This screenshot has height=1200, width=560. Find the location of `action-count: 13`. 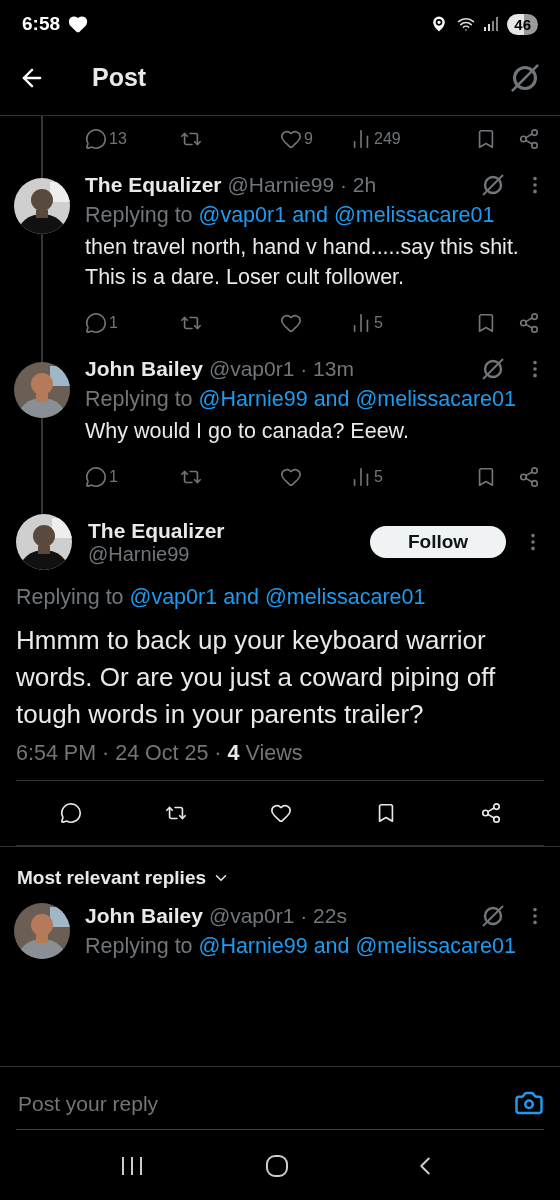

action-count: 13 is located at coordinates (118, 139).